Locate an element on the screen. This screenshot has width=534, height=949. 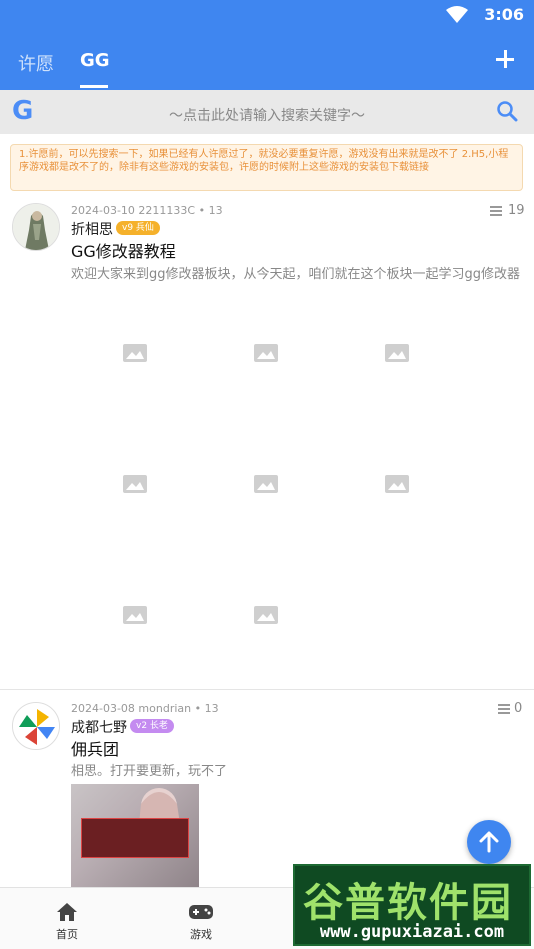
post-meta: 2024-03-08 mondrian • 13 is located at coordinates (145, 708).